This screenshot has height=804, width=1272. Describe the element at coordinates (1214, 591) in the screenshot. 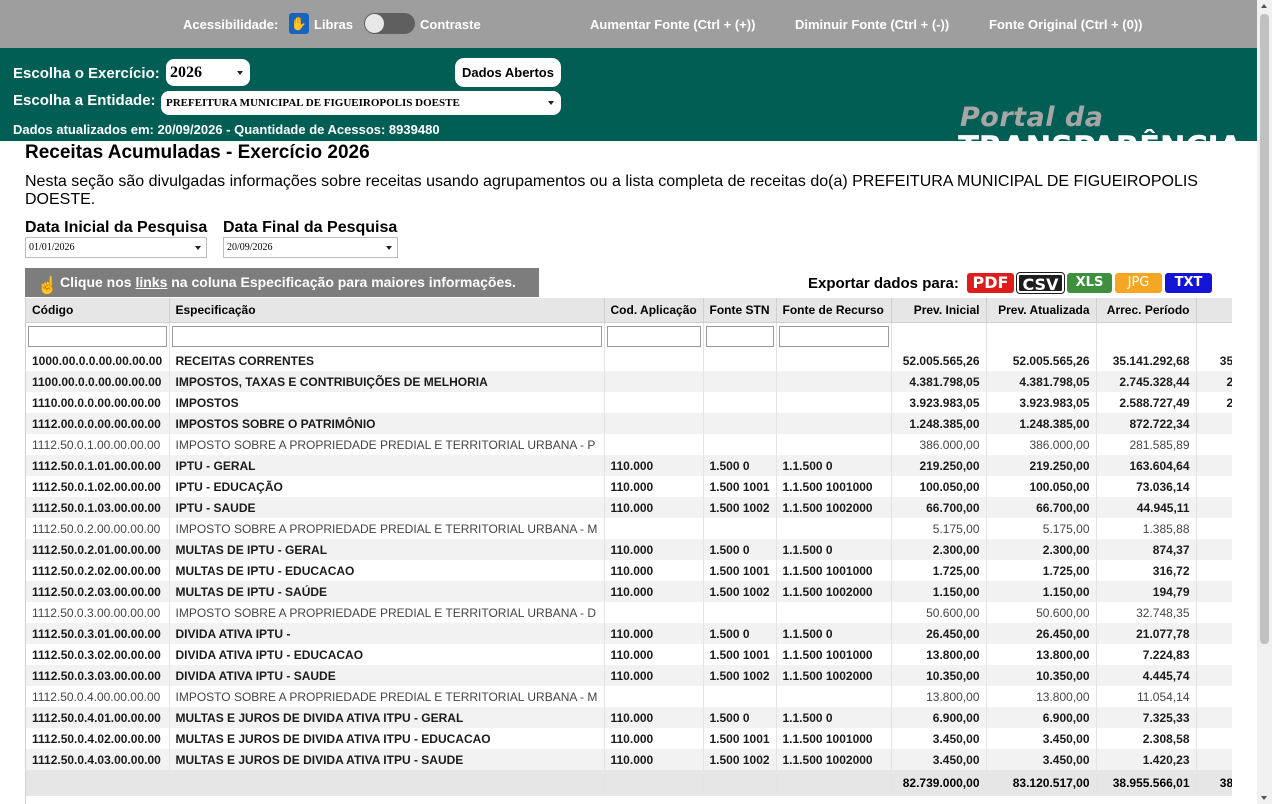

I see `cell-collection: 1` at that location.